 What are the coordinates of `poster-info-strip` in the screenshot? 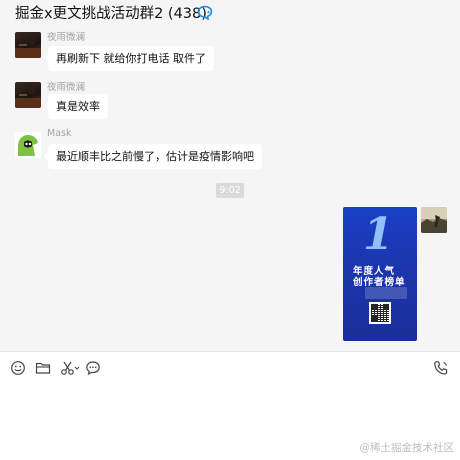 It's located at (386, 293).